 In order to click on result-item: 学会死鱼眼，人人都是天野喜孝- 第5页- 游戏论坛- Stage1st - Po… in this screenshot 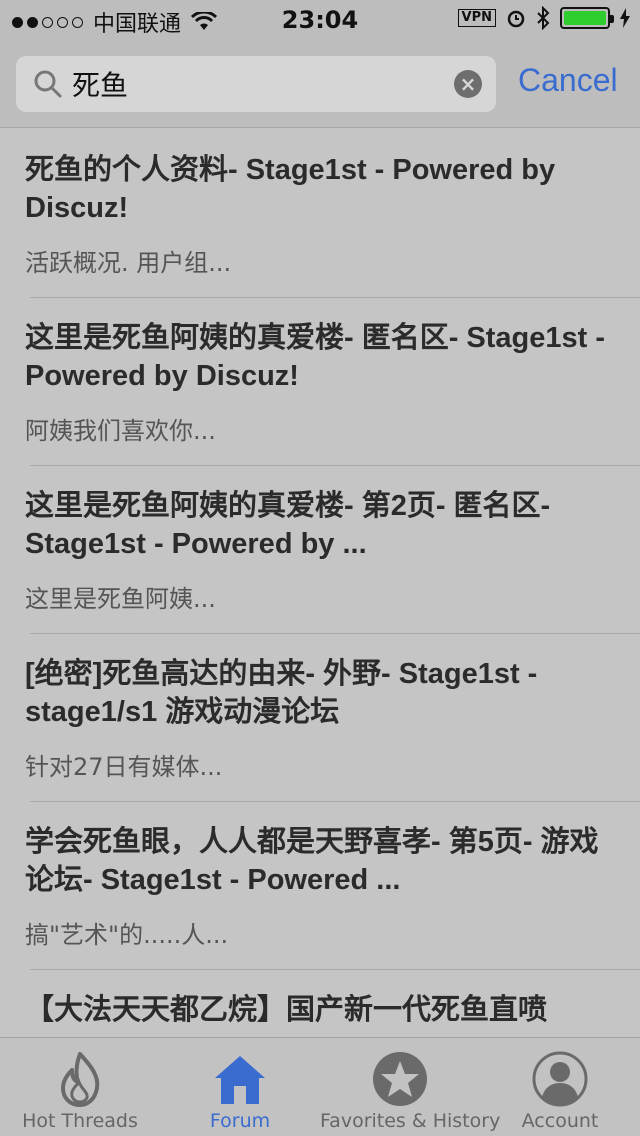, I will do `click(320, 885)`.